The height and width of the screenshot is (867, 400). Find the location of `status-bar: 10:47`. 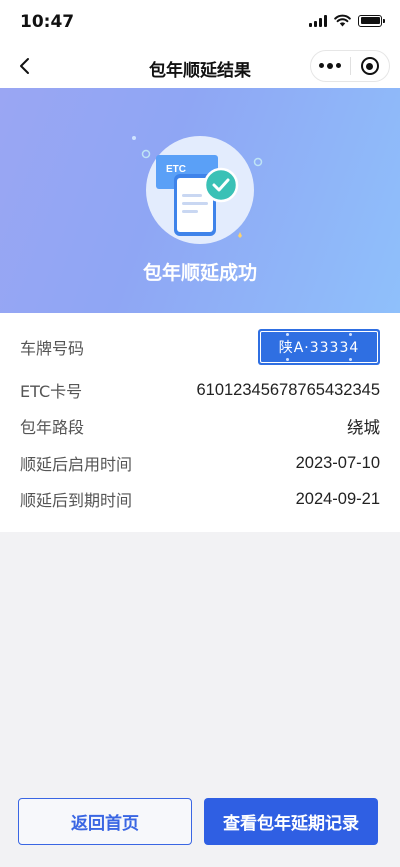

status-bar: 10:47 is located at coordinates (200, 22).